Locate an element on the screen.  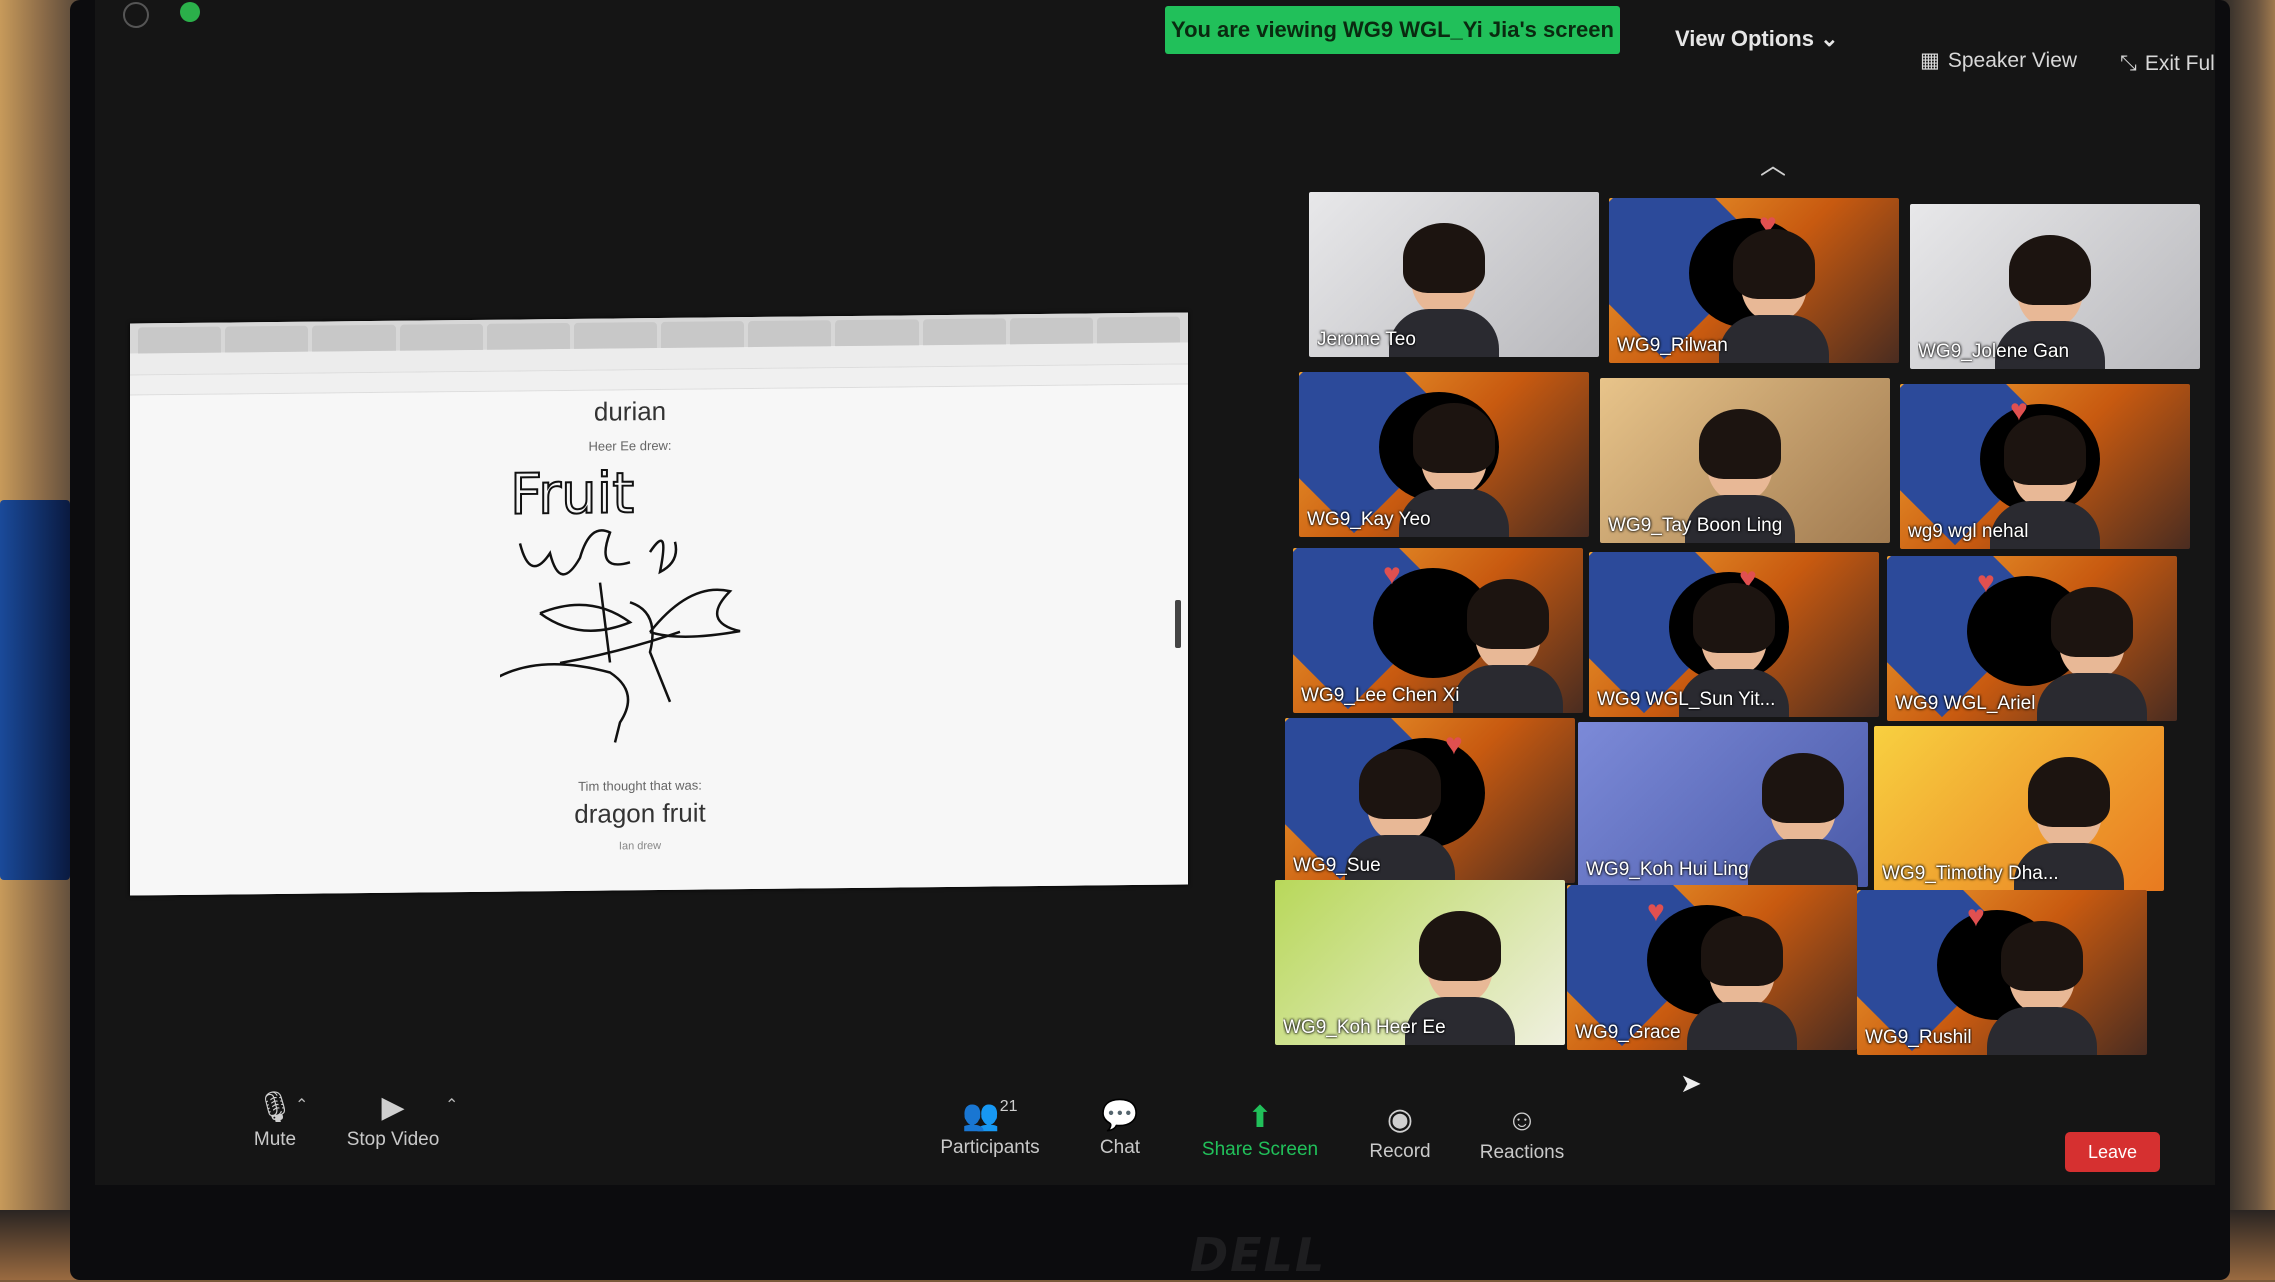
video-tile: ♥ WG9_Lee Chen Xi is located at coordinates (1438, 630).